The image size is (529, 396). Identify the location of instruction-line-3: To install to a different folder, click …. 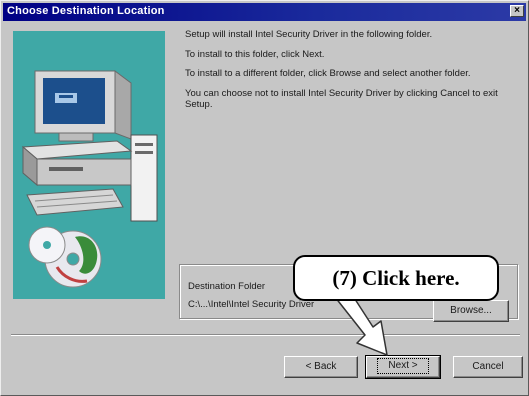
(328, 73).